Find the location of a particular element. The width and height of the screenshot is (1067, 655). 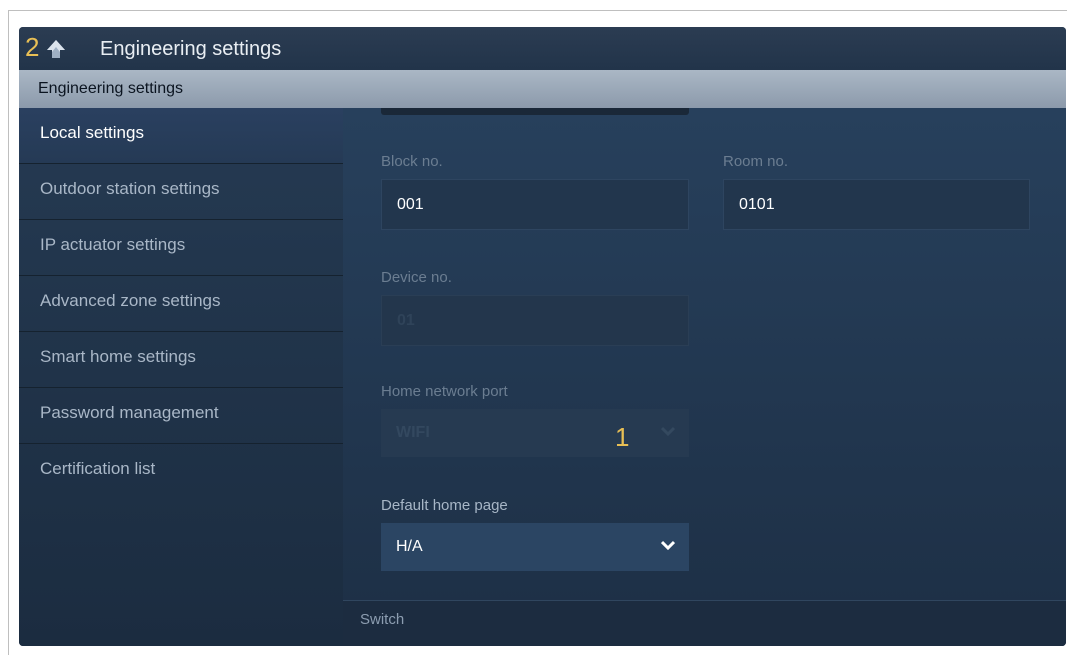

sidebar-item-smart-home-settings: Smart home settings is located at coordinates (181, 360).